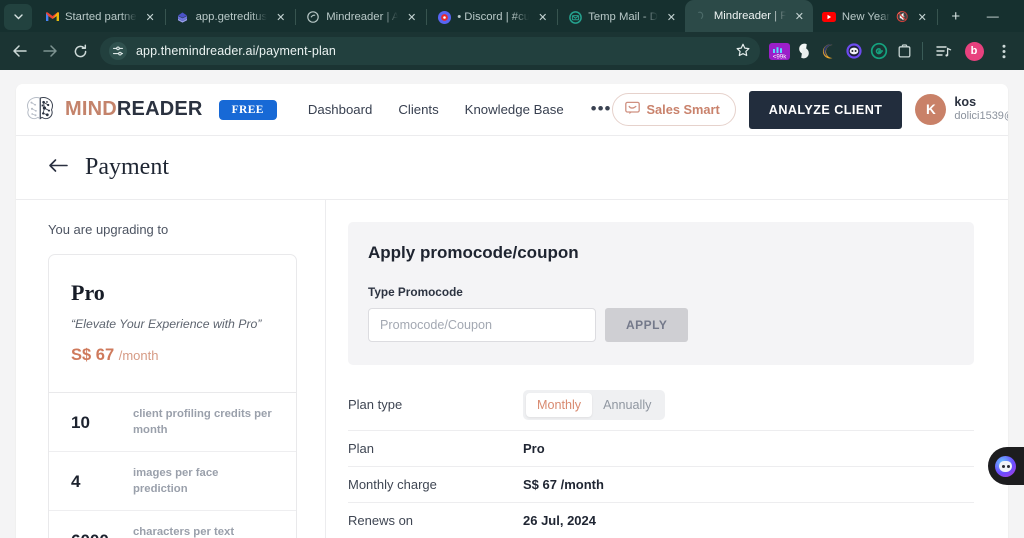 The width and height of the screenshot is (1024, 538). What do you see at coordinates (18, 17) in the screenshot?
I see `tab-search-chevron-down-icon` at bounding box center [18, 17].